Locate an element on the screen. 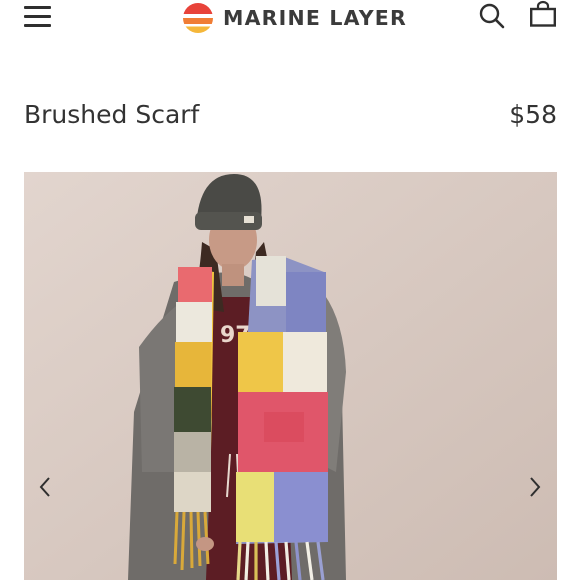 The height and width of the screenshot is (580, 580). chevron-left-icon is located at coordinates (45, 487).